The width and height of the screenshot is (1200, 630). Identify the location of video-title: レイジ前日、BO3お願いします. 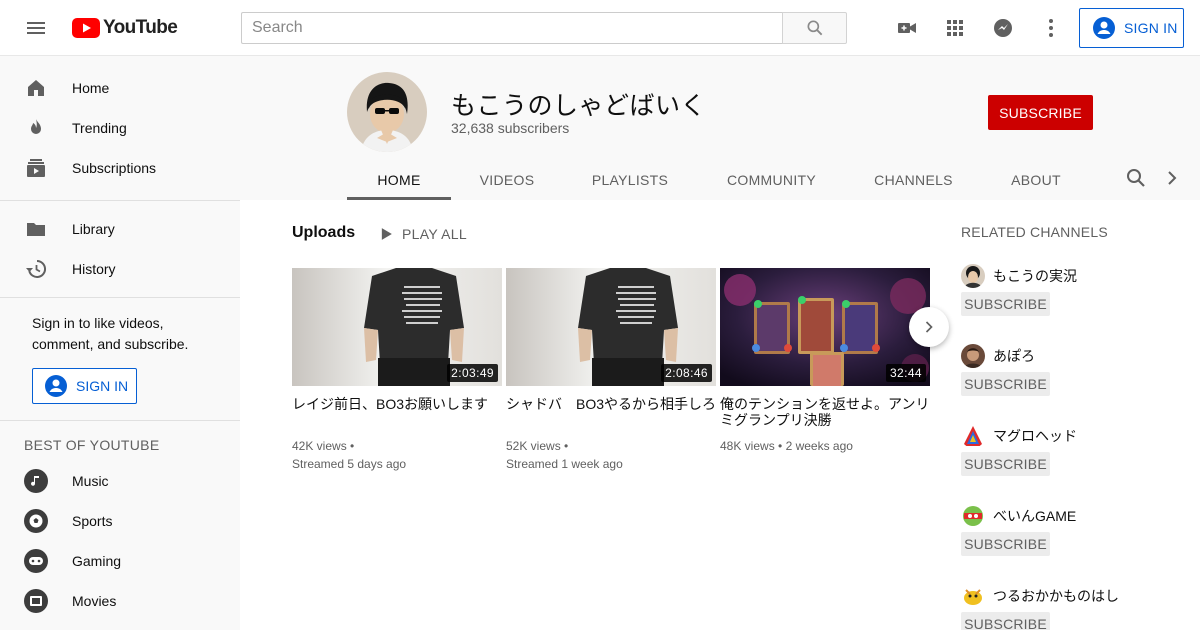
(397, 412).